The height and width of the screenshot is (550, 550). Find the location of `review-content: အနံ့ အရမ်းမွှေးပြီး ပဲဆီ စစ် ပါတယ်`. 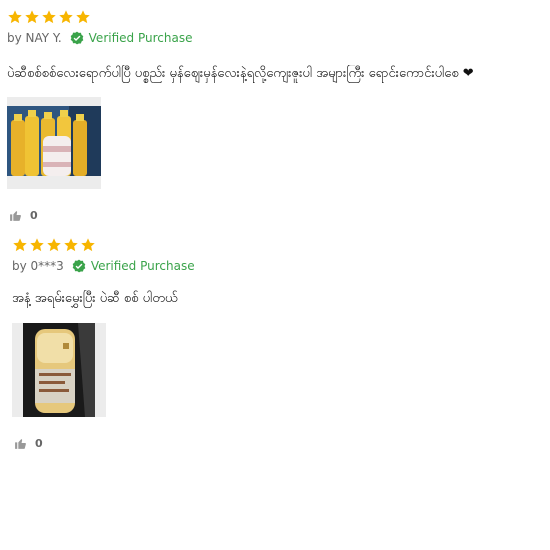

review-content: အနံ့ အရမ်းမွှေးပြီး ပဲဆီ စစ် ပါတယ် is located at coordinates (95, 298).